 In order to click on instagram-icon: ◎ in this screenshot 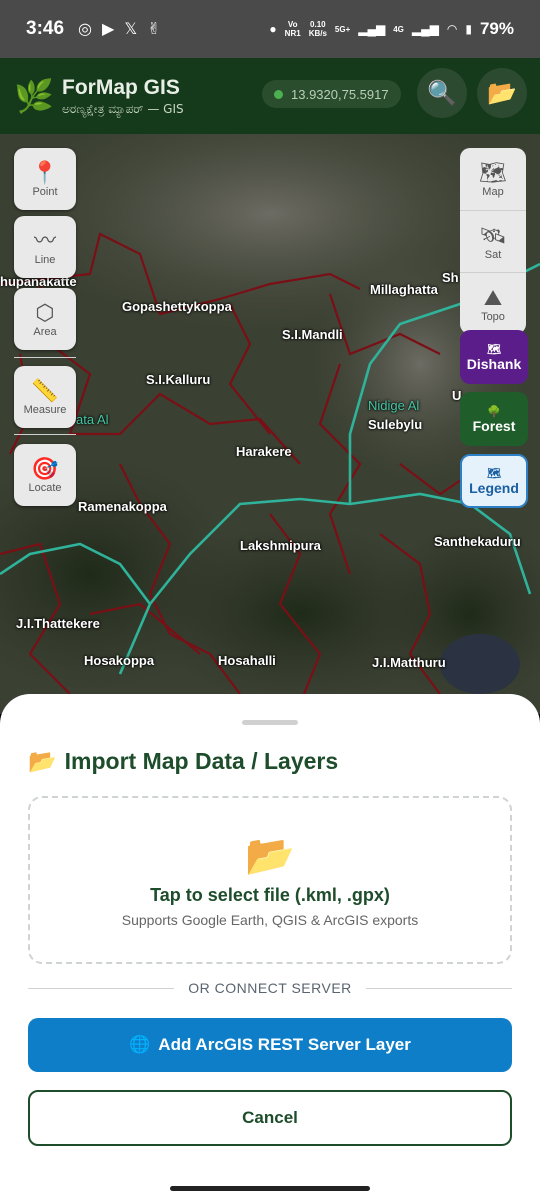, I will do `click(85, 29)`.